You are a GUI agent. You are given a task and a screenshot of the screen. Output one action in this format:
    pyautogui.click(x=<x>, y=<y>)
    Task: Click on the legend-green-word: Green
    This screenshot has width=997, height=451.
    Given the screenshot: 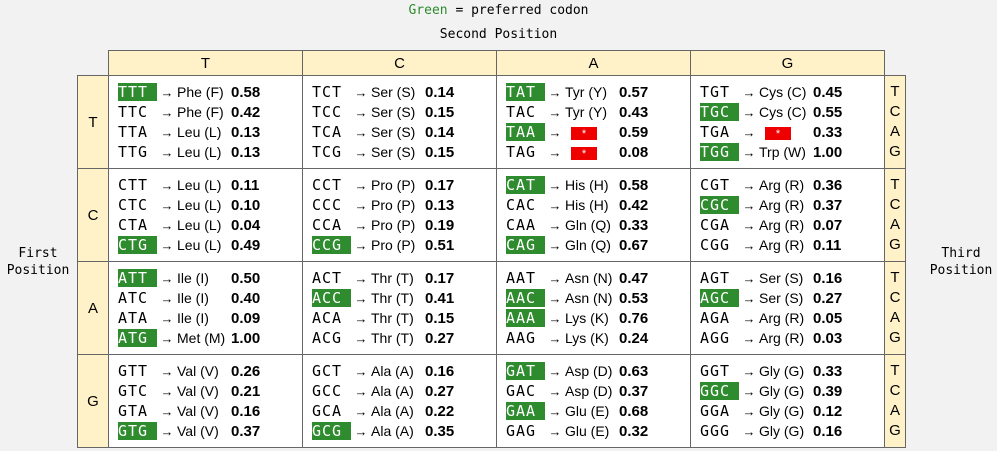 What is the action you would take?
    pyautogui.click(x=428, y=10)
    